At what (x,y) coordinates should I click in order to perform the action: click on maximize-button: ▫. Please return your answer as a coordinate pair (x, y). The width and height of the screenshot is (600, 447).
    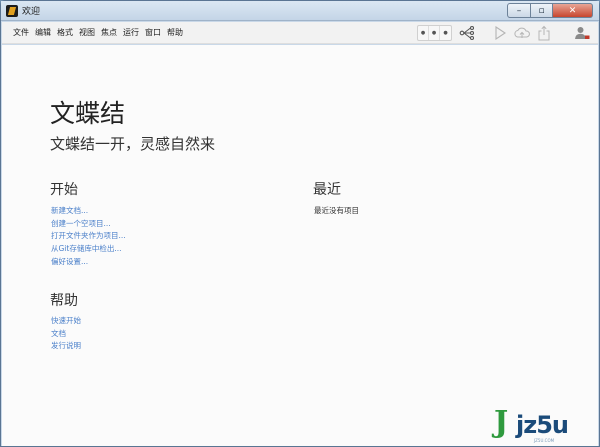
    Looking at the image, I should click on (542, 10).